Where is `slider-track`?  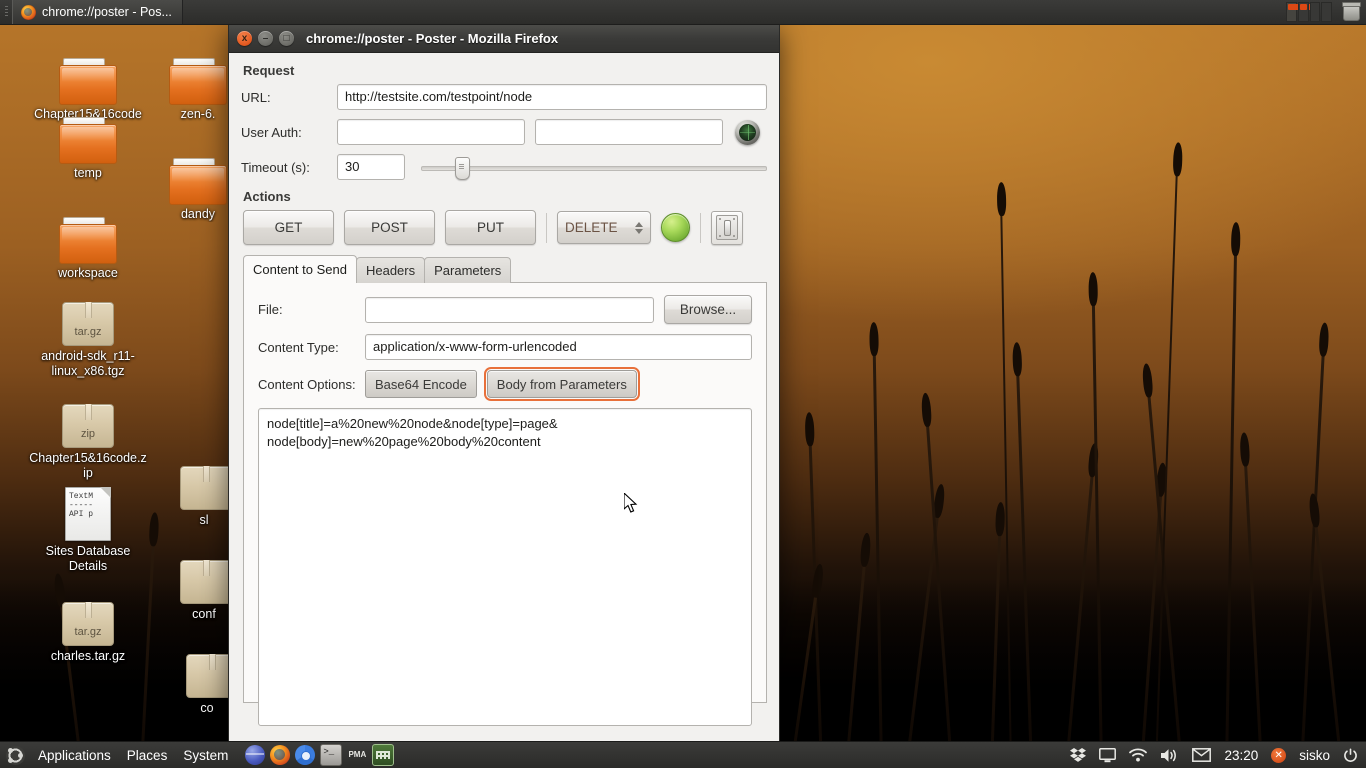
slider-track is located at coordinates (594, 168).